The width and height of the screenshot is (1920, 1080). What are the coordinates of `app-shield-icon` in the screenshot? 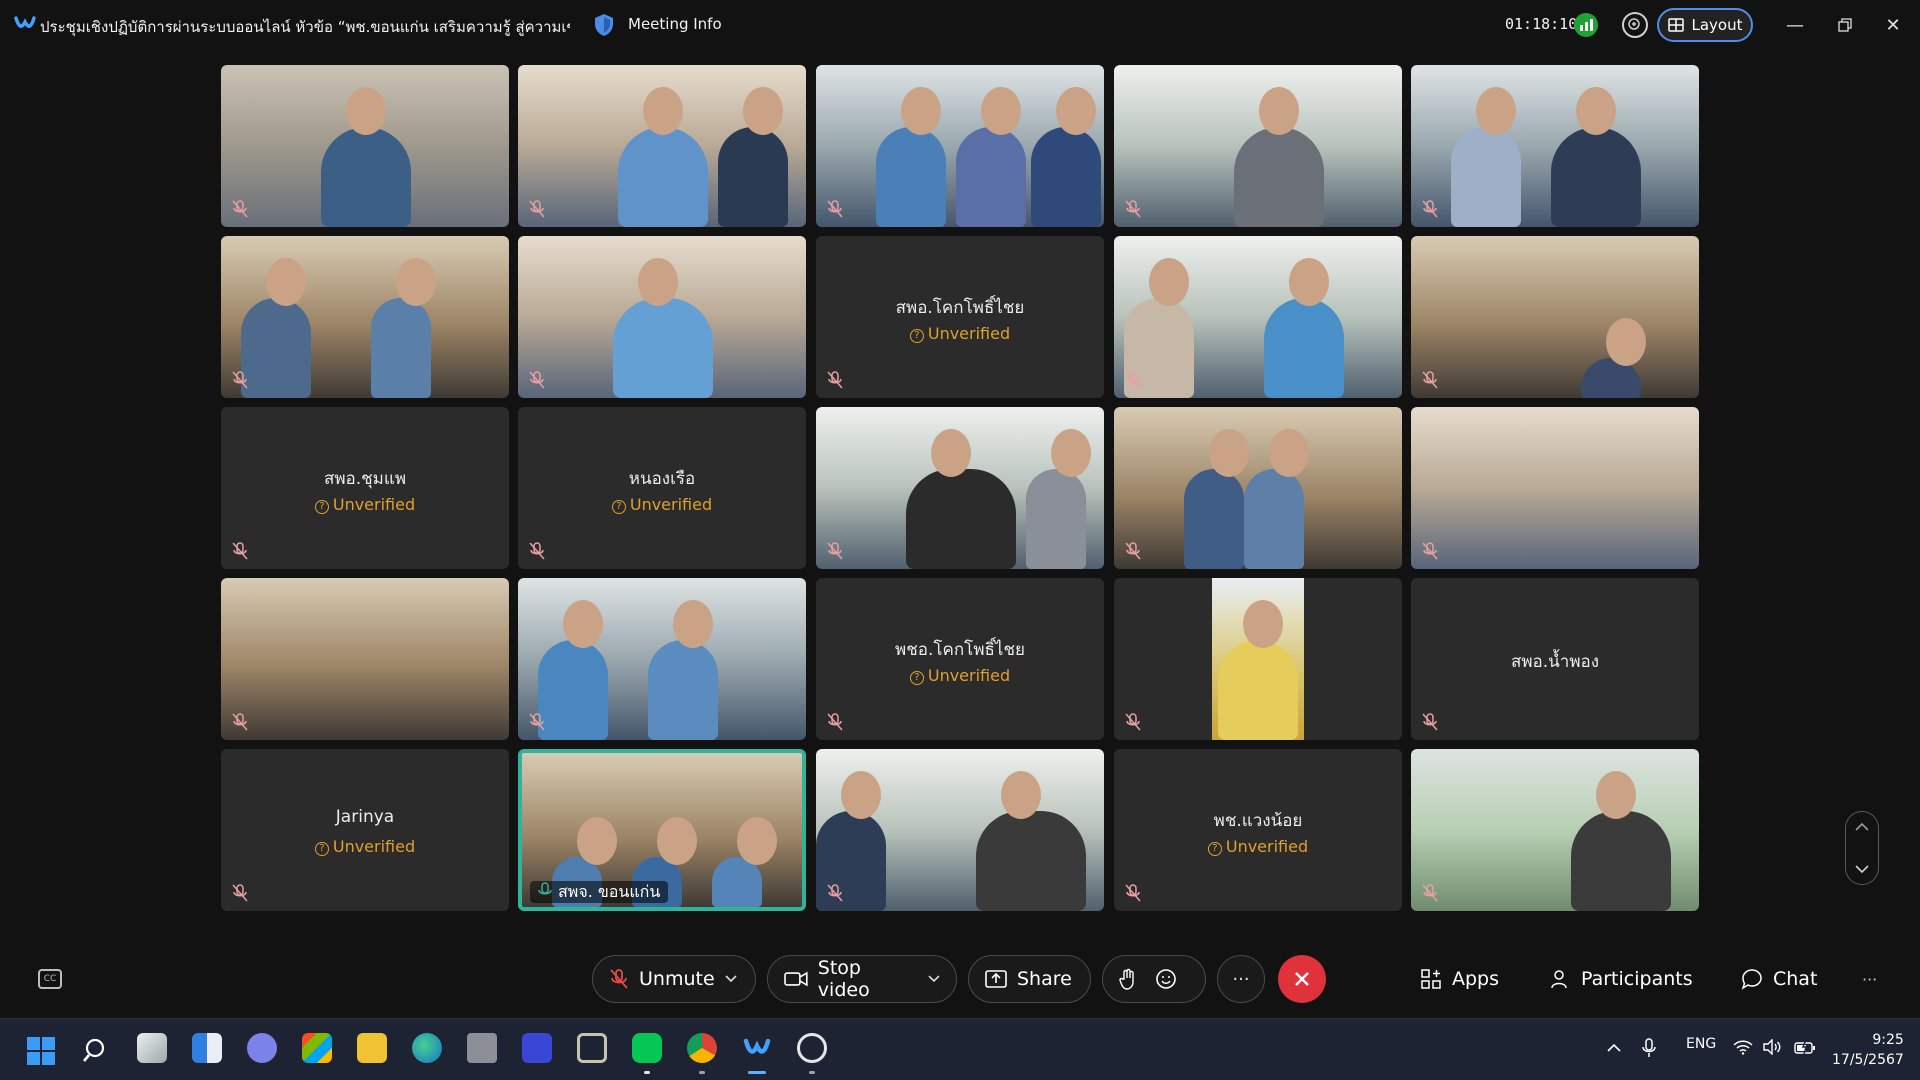 It's located at (482, 1048).